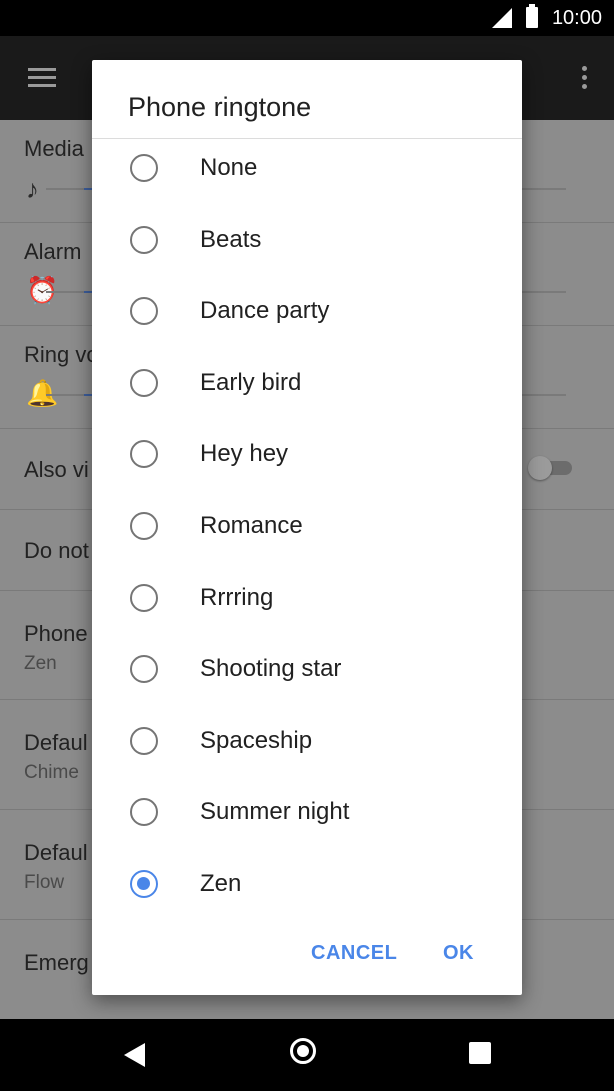 The height and width of the screenshot is (1091, 614). I want to click on ringtone-option-label: Rrrring, so click(237, 597).